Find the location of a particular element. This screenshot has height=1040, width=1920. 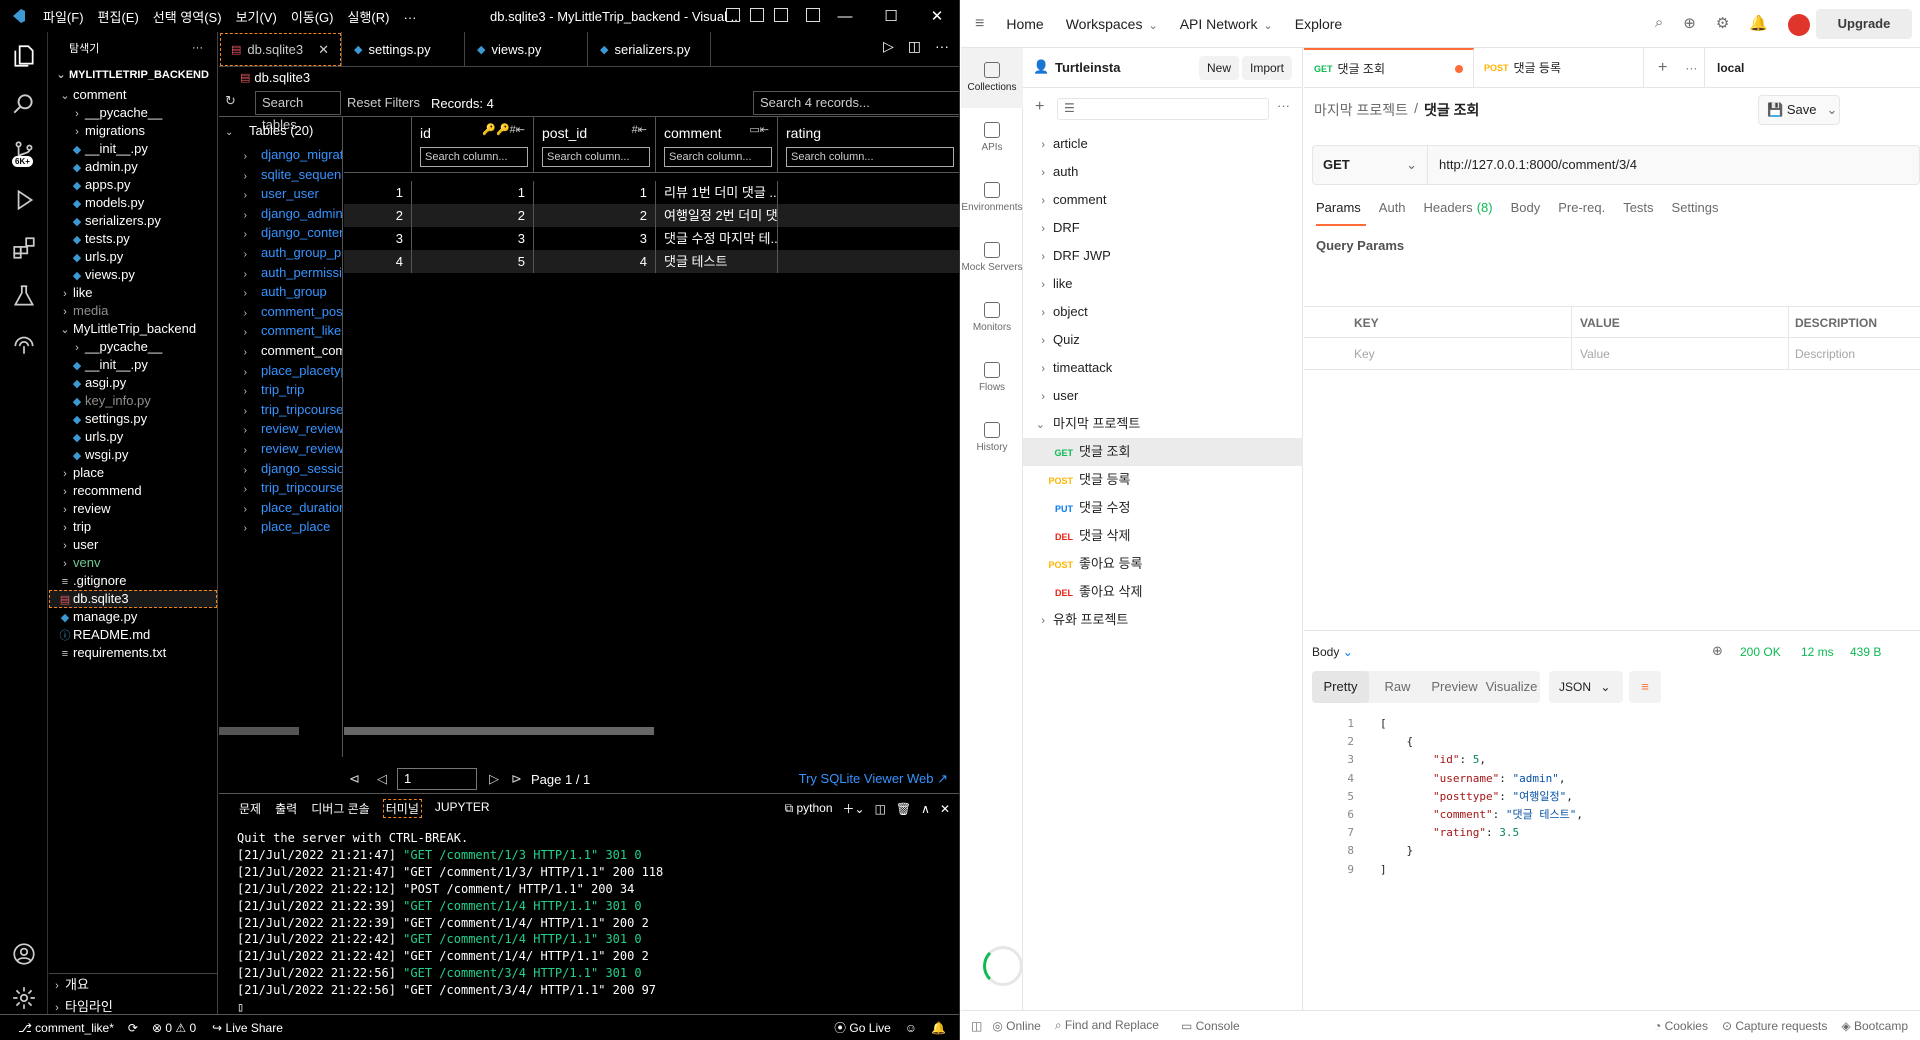

tree-item: › like is located at coordinates (133, 293).